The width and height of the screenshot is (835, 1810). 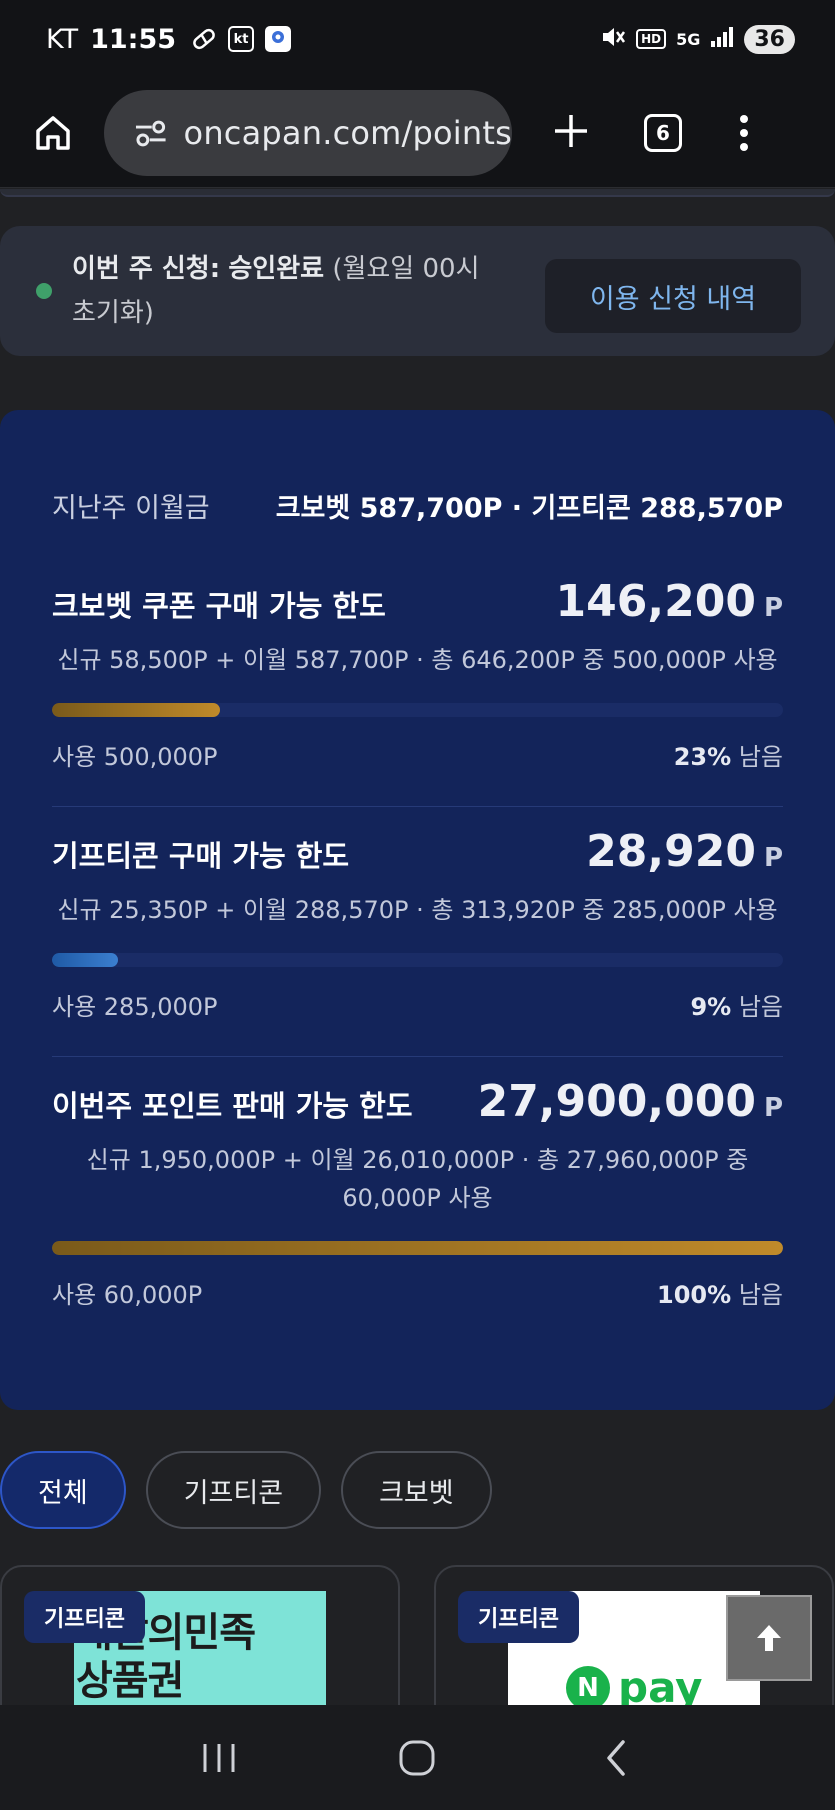 What do you see at coordinates (613, 39) in the screenshot?
I see `mute-icon` at bounding box center [613, 39].